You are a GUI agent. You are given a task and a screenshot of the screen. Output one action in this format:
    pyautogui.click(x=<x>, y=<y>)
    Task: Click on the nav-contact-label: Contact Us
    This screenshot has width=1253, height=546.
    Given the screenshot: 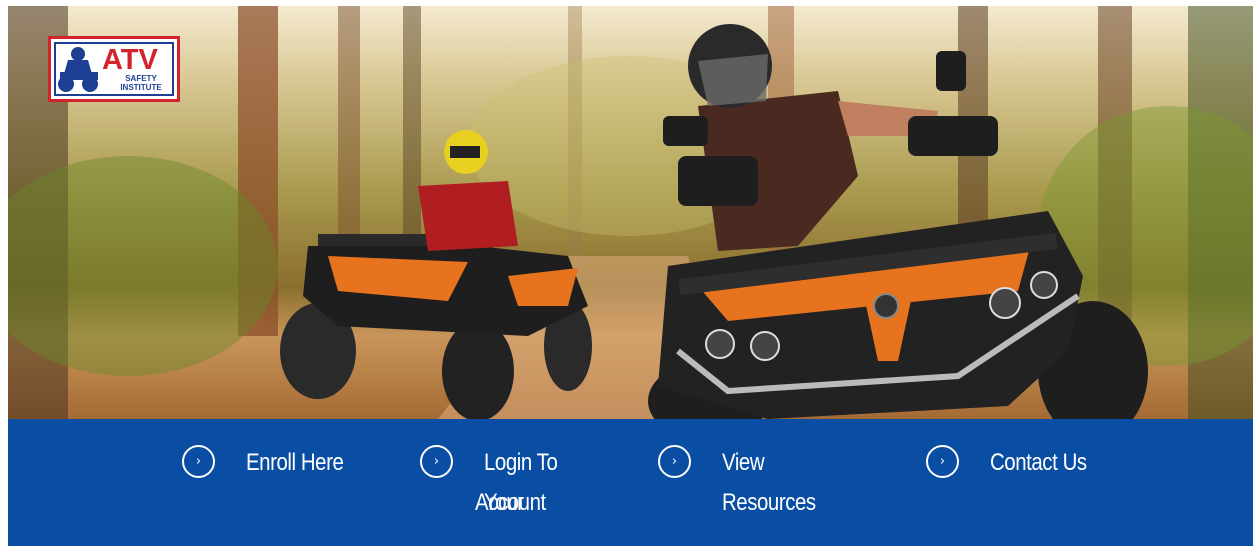 What is the action you would take?
    pyautogui.click(x=1038, y=462)
    